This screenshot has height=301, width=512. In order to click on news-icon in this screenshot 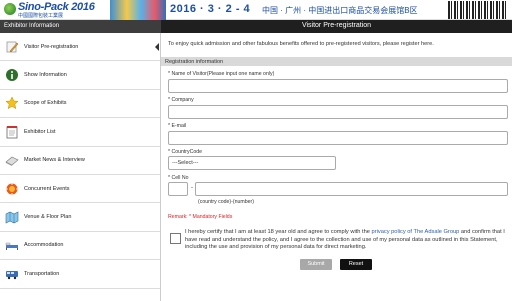, I will do `click(12, 160)`.